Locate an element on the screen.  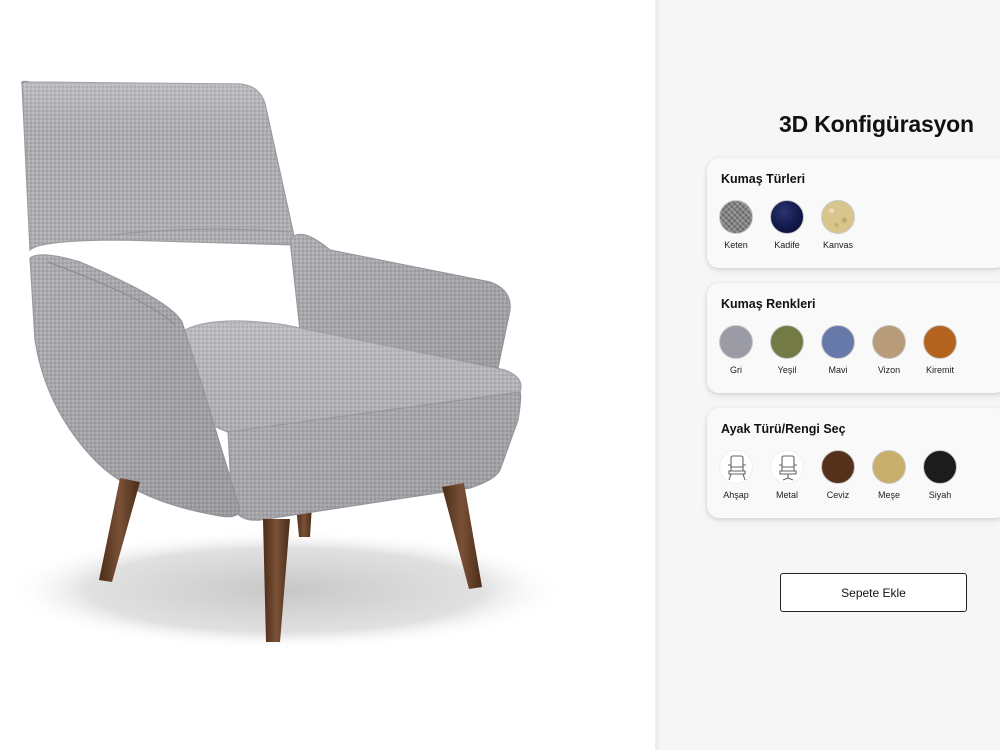
canvas-texture-swatch is located at coordinates (838, 217).